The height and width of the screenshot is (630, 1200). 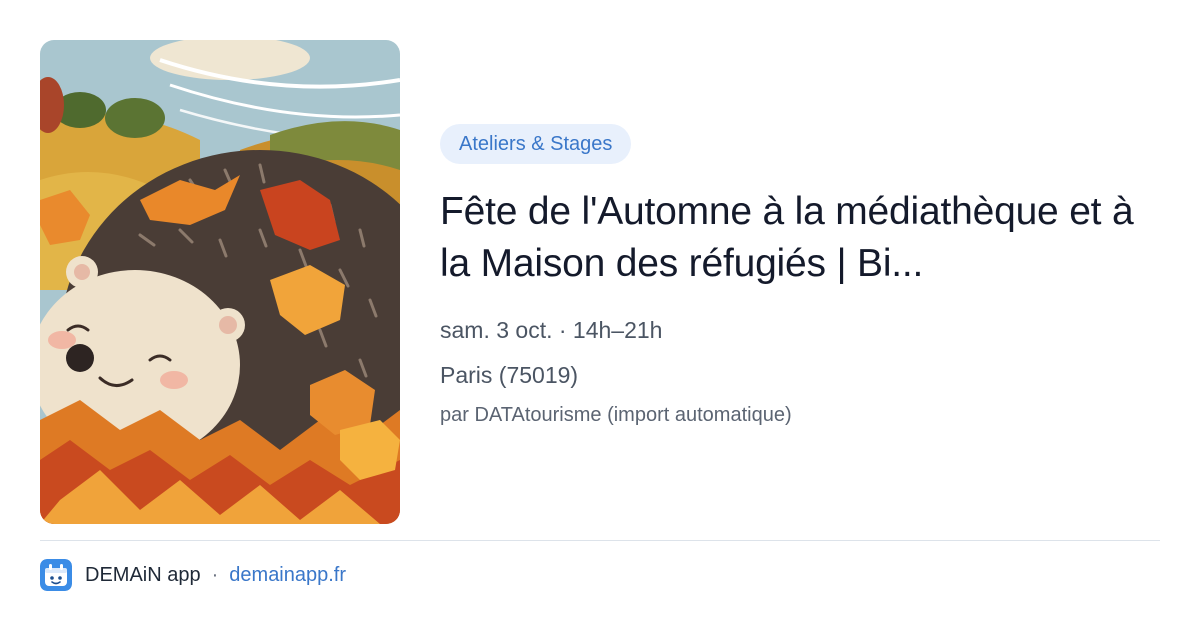 I want to click on event-date-time: sam. 3 oct. · 14h–21h, so click(x=551, y=330).